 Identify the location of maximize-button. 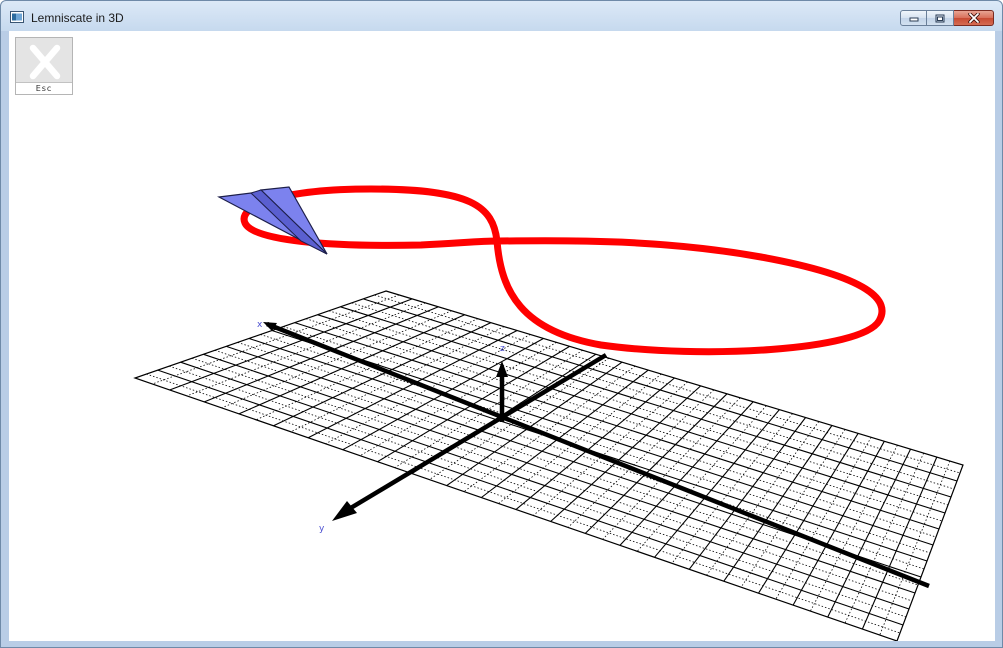
(940, 18).